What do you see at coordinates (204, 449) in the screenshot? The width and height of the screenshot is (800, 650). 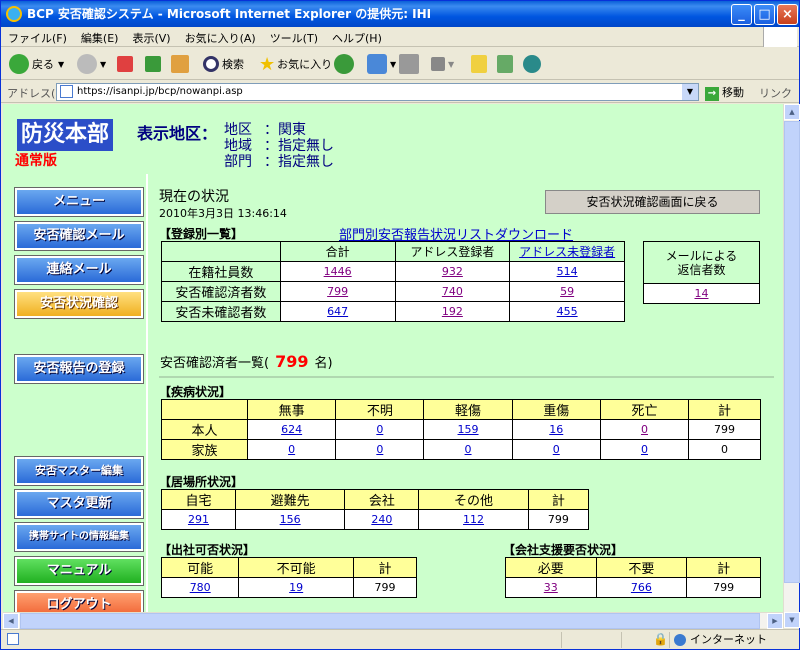 I see `row-header: 家族` at bounding box center [204, 449].